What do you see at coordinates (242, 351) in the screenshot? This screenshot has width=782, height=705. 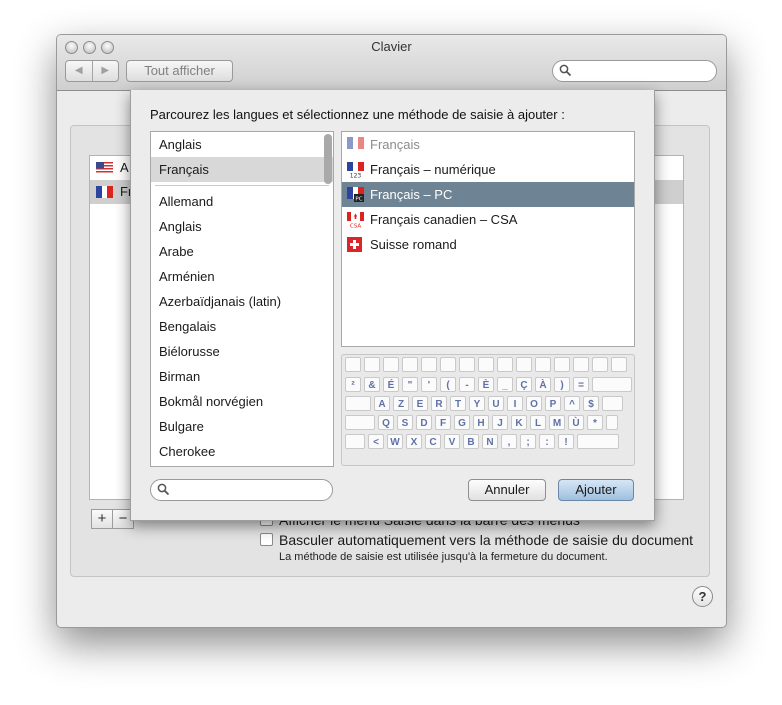 I see `language-item: Biélorusse` at bounding box center [242, 351].